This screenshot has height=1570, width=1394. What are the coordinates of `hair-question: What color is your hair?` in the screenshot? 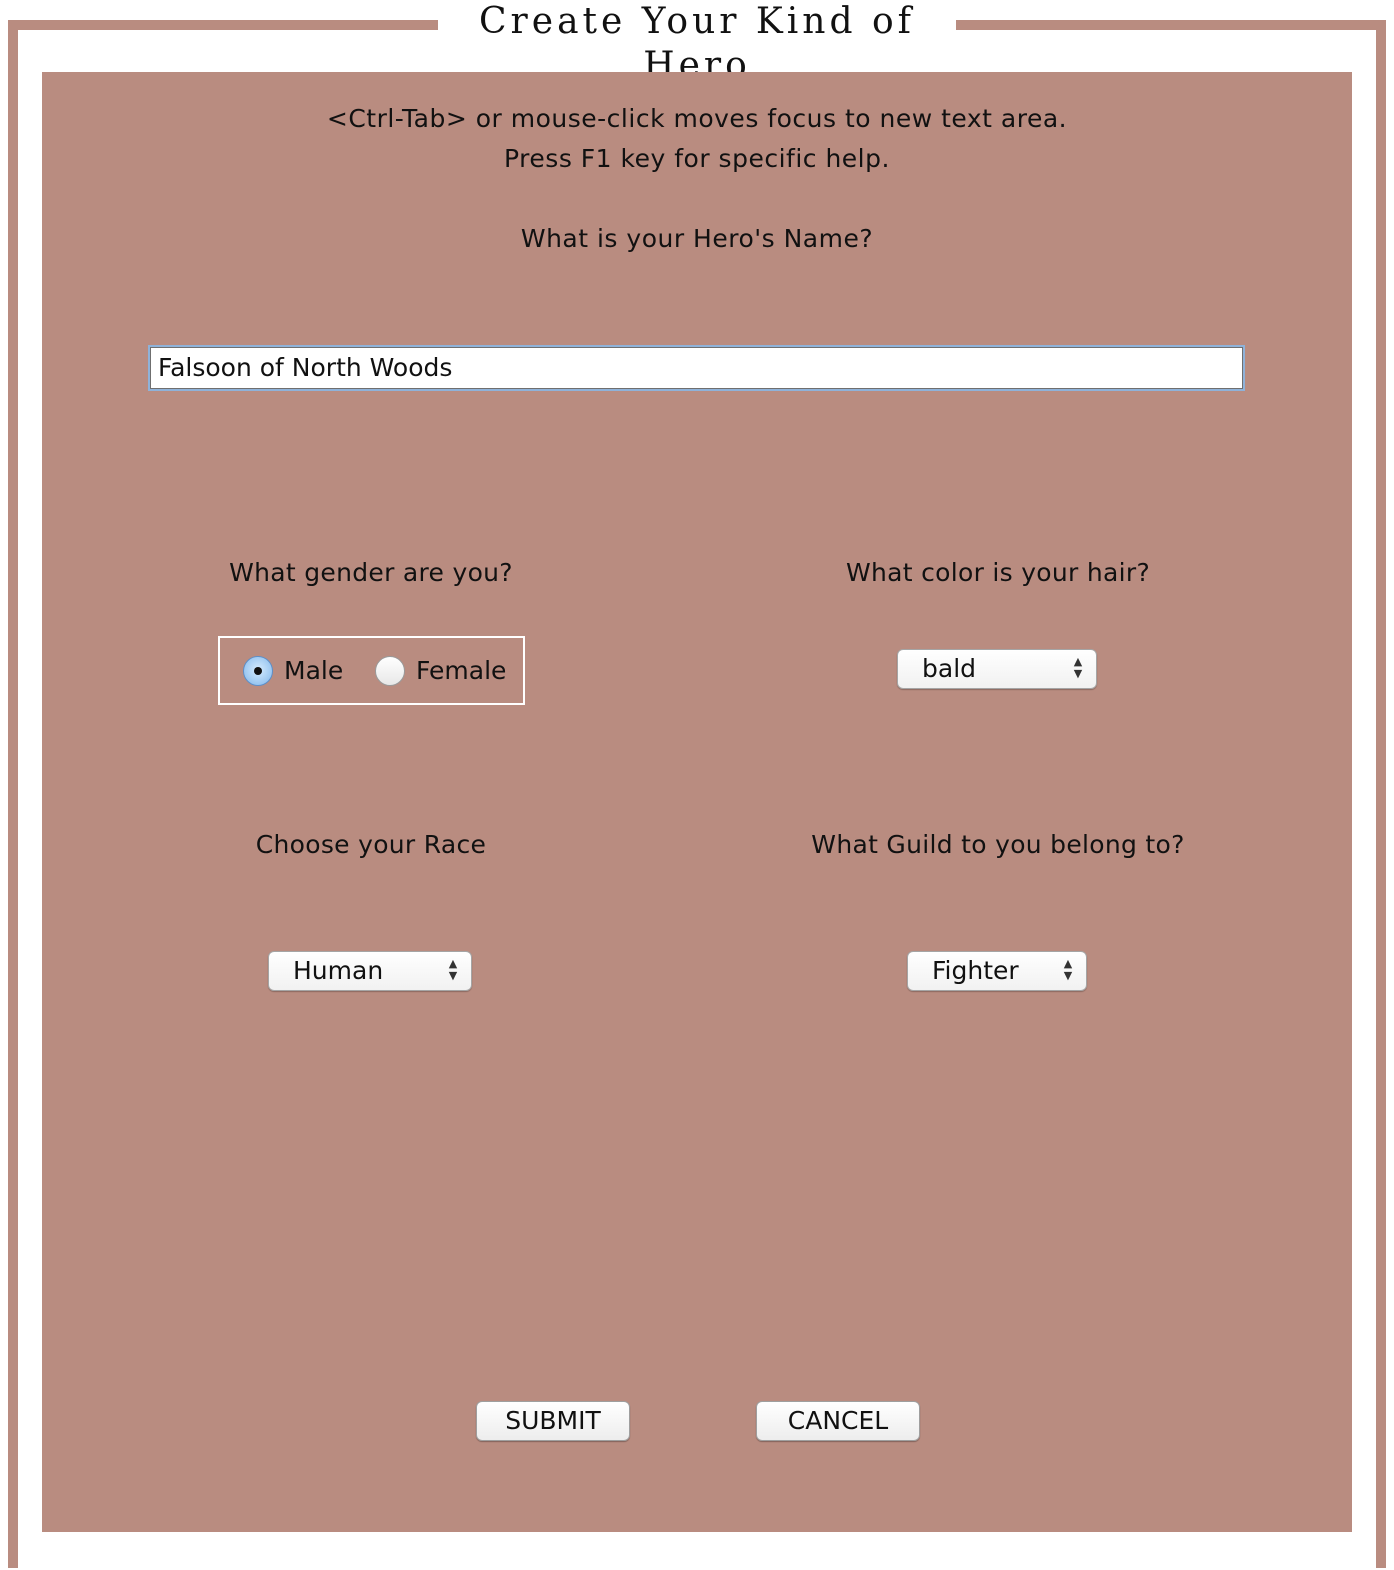 It's located at (998, 572).